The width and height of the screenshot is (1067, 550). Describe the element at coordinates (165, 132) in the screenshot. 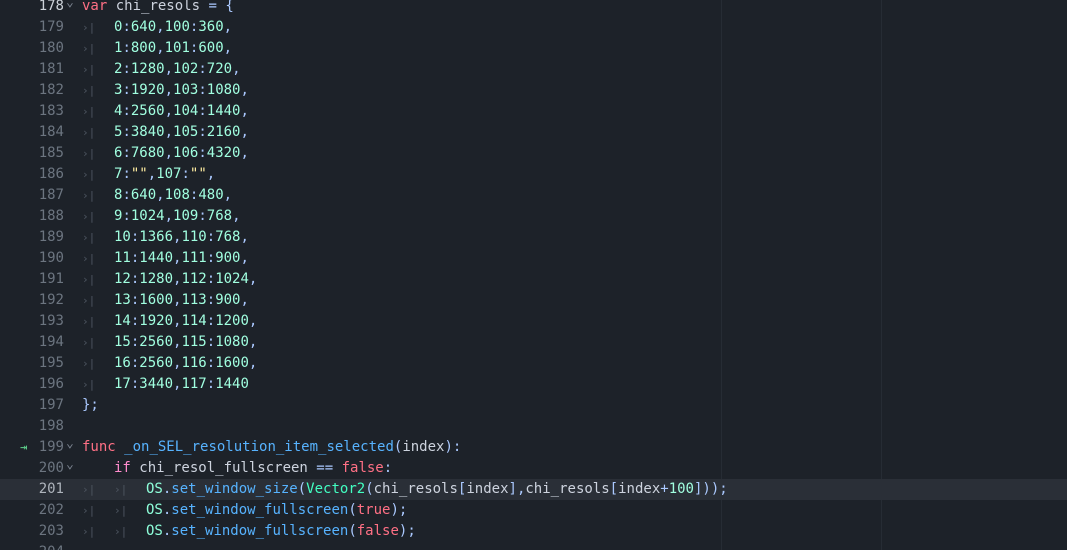

I see `code-text: ›| 5:3840,105:2160,` at that location.